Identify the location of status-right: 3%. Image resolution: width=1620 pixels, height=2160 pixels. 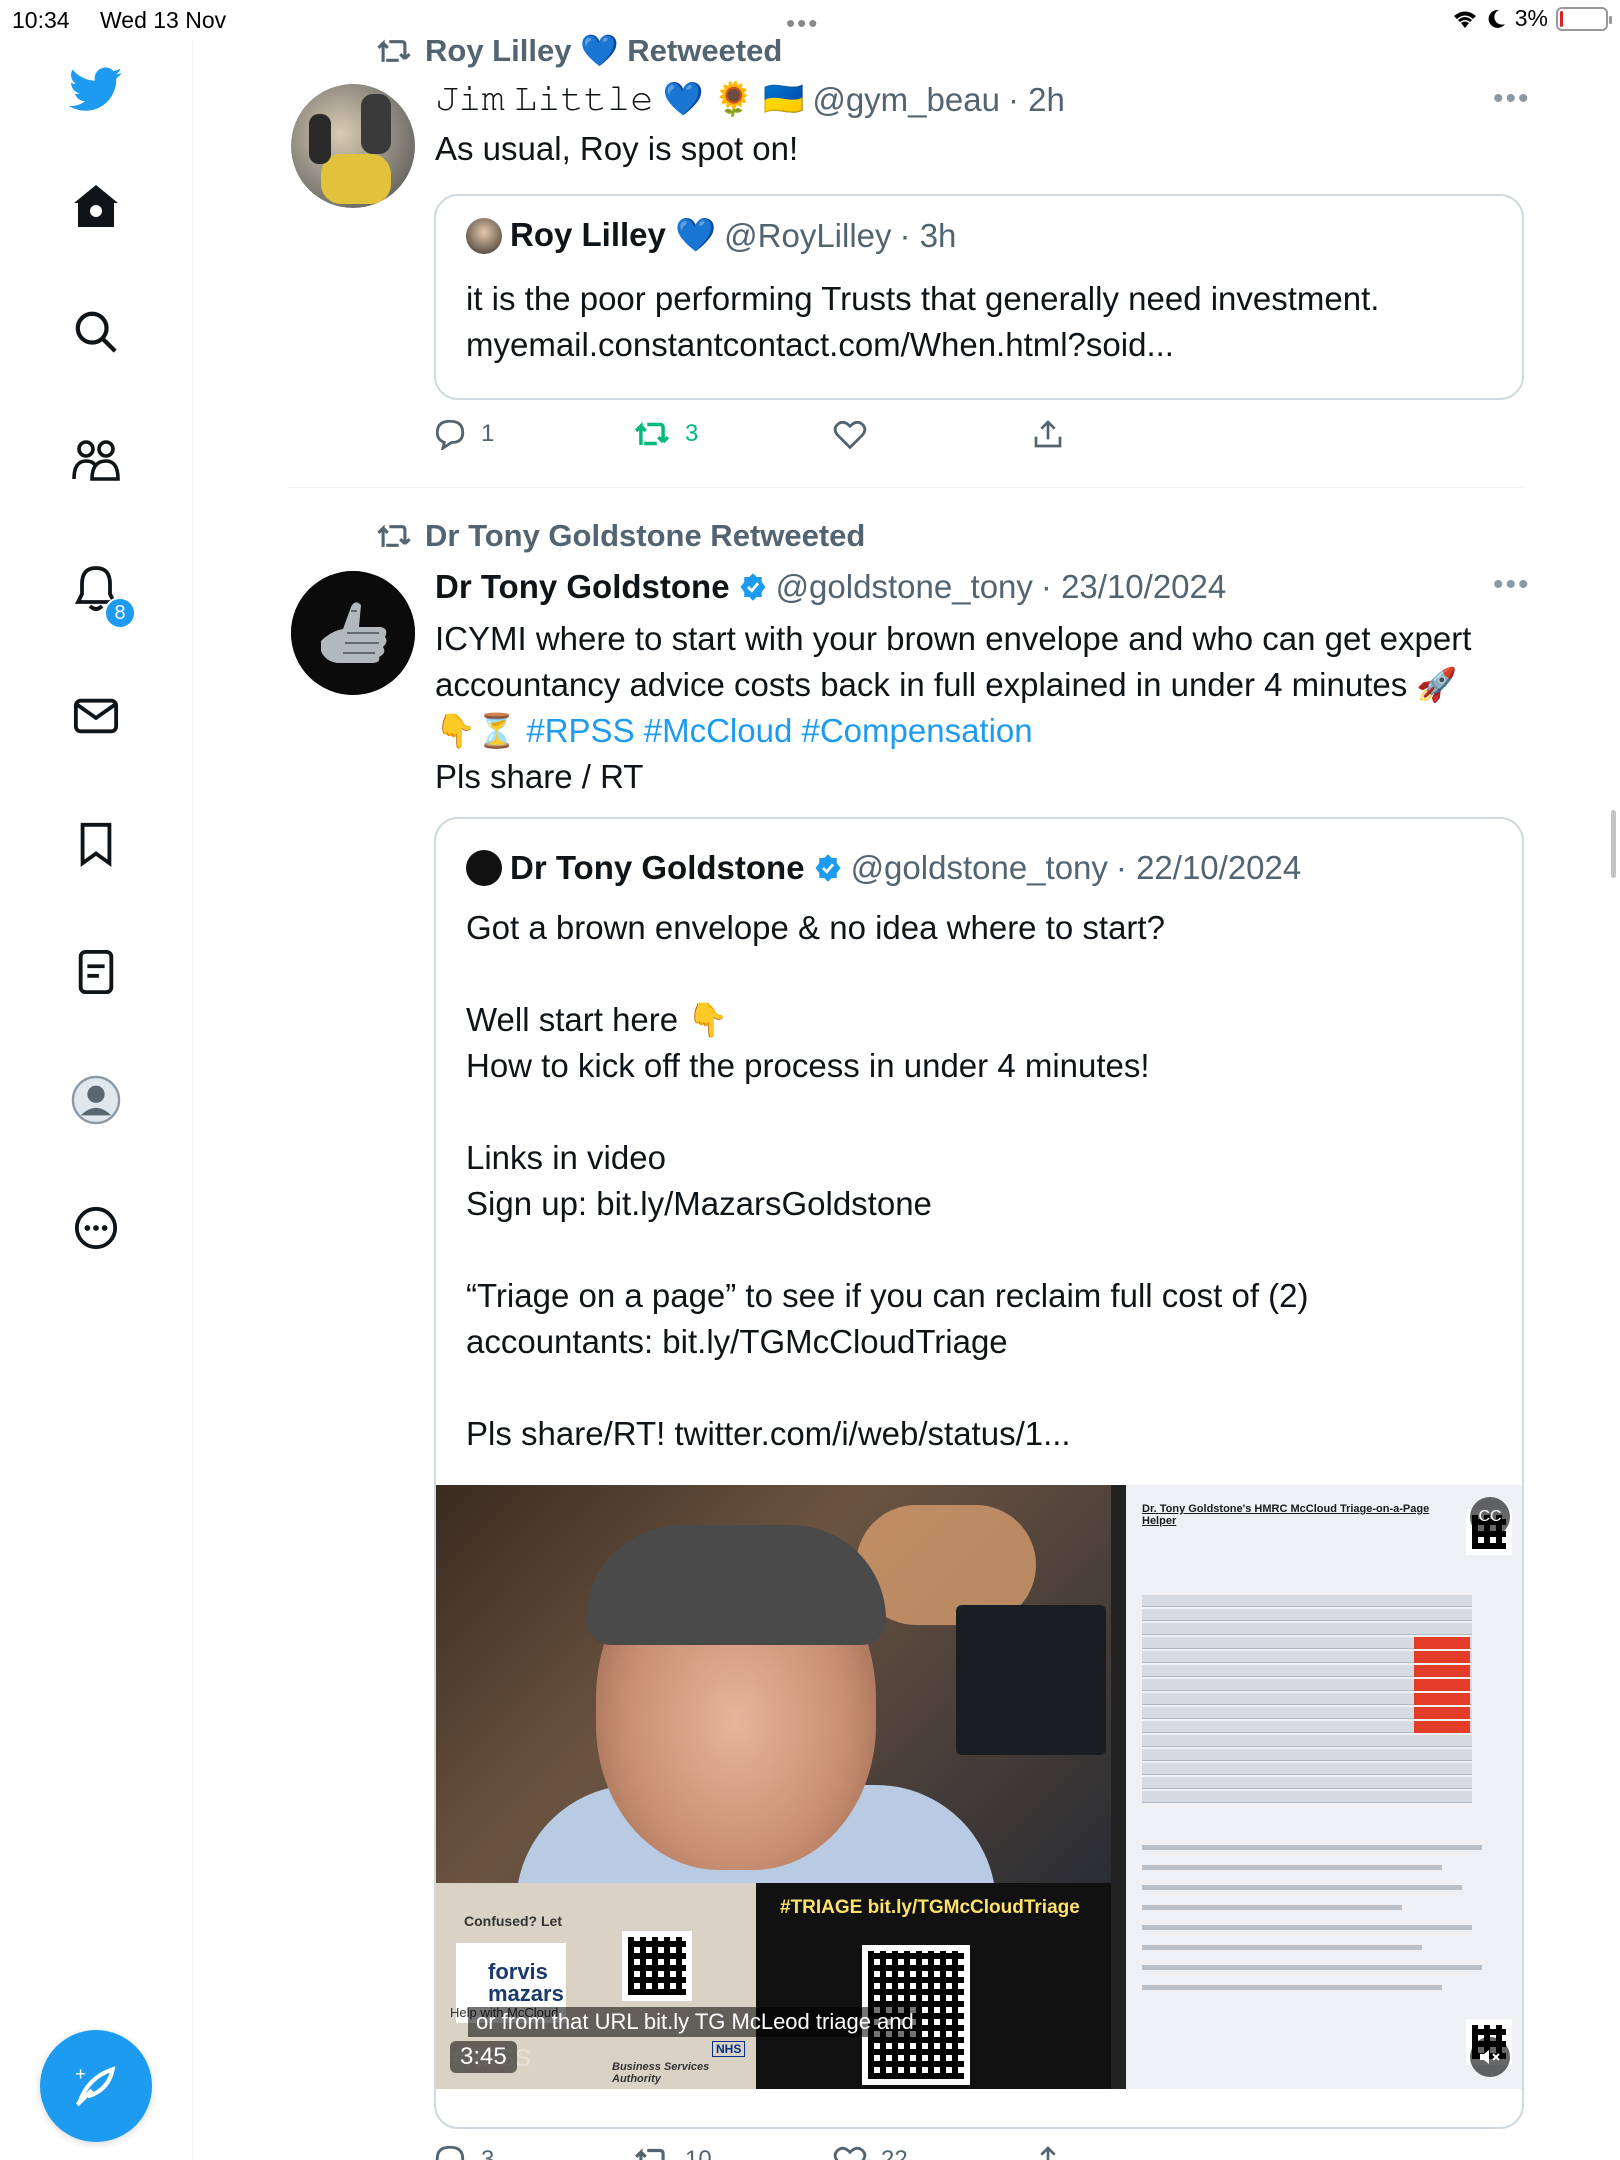
(1531, 18).